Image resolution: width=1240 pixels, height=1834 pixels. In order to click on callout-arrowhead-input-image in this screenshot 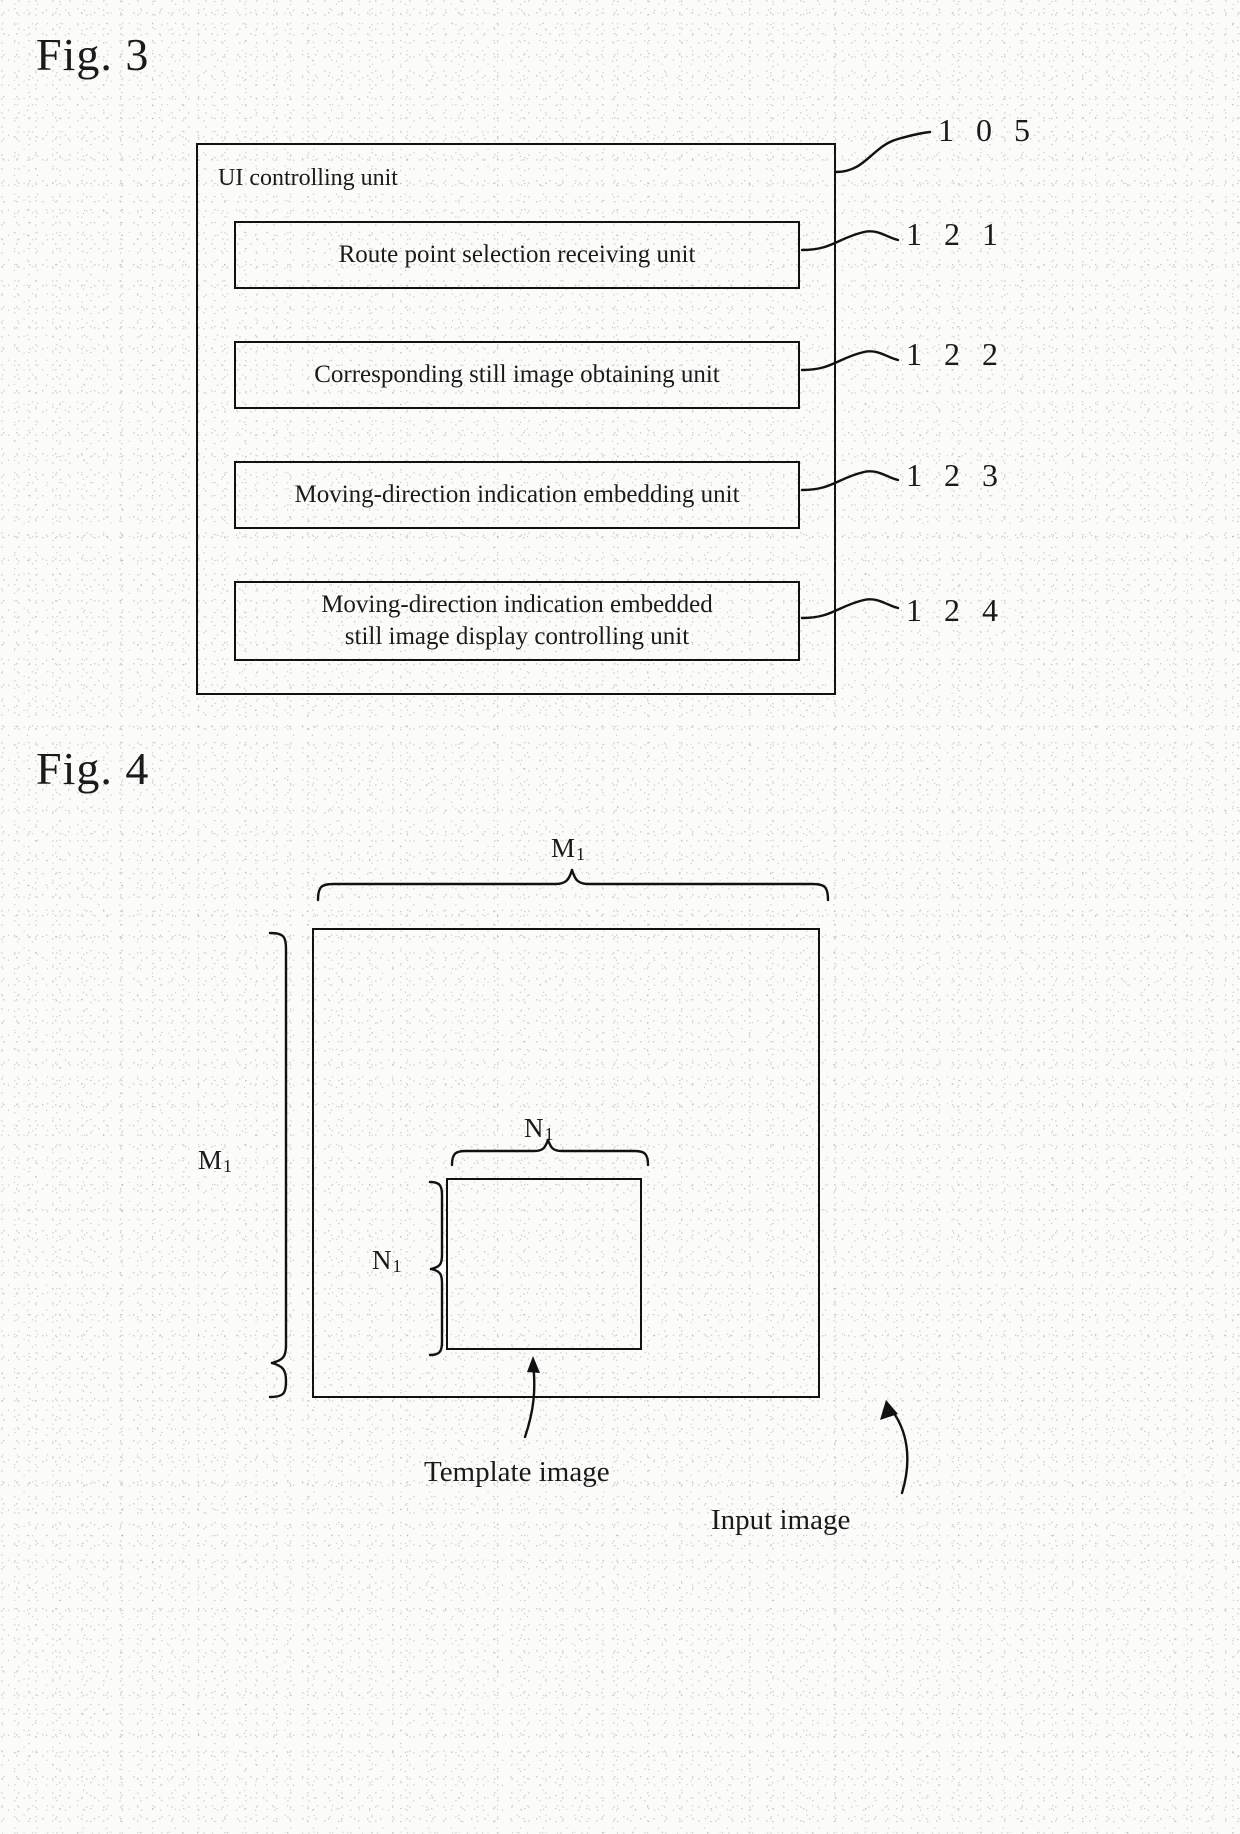, I will do `click(889, 1410)`.